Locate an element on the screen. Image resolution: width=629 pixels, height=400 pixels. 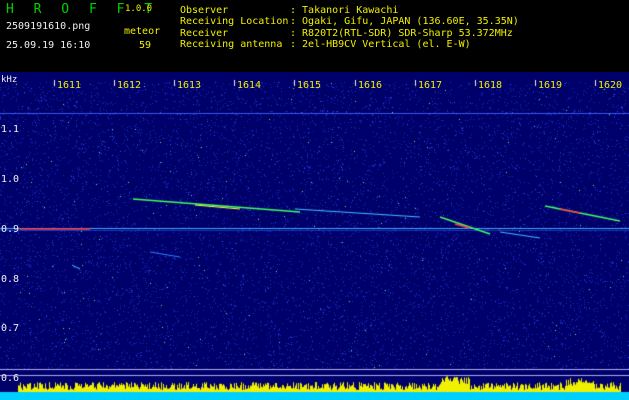
freq-label: 1.1 is located at coordinates (10, 129).